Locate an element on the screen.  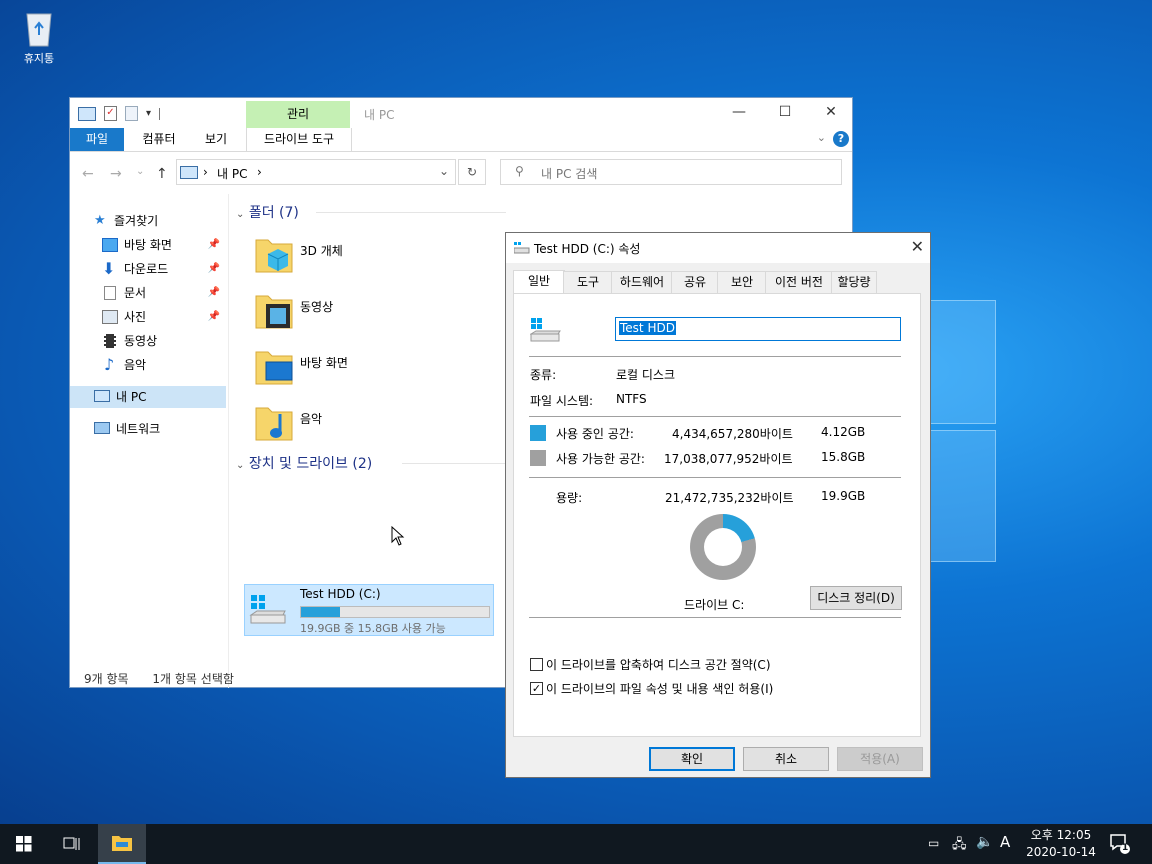
drive-label-input: Test HDD is located at coordinates (758, 329).